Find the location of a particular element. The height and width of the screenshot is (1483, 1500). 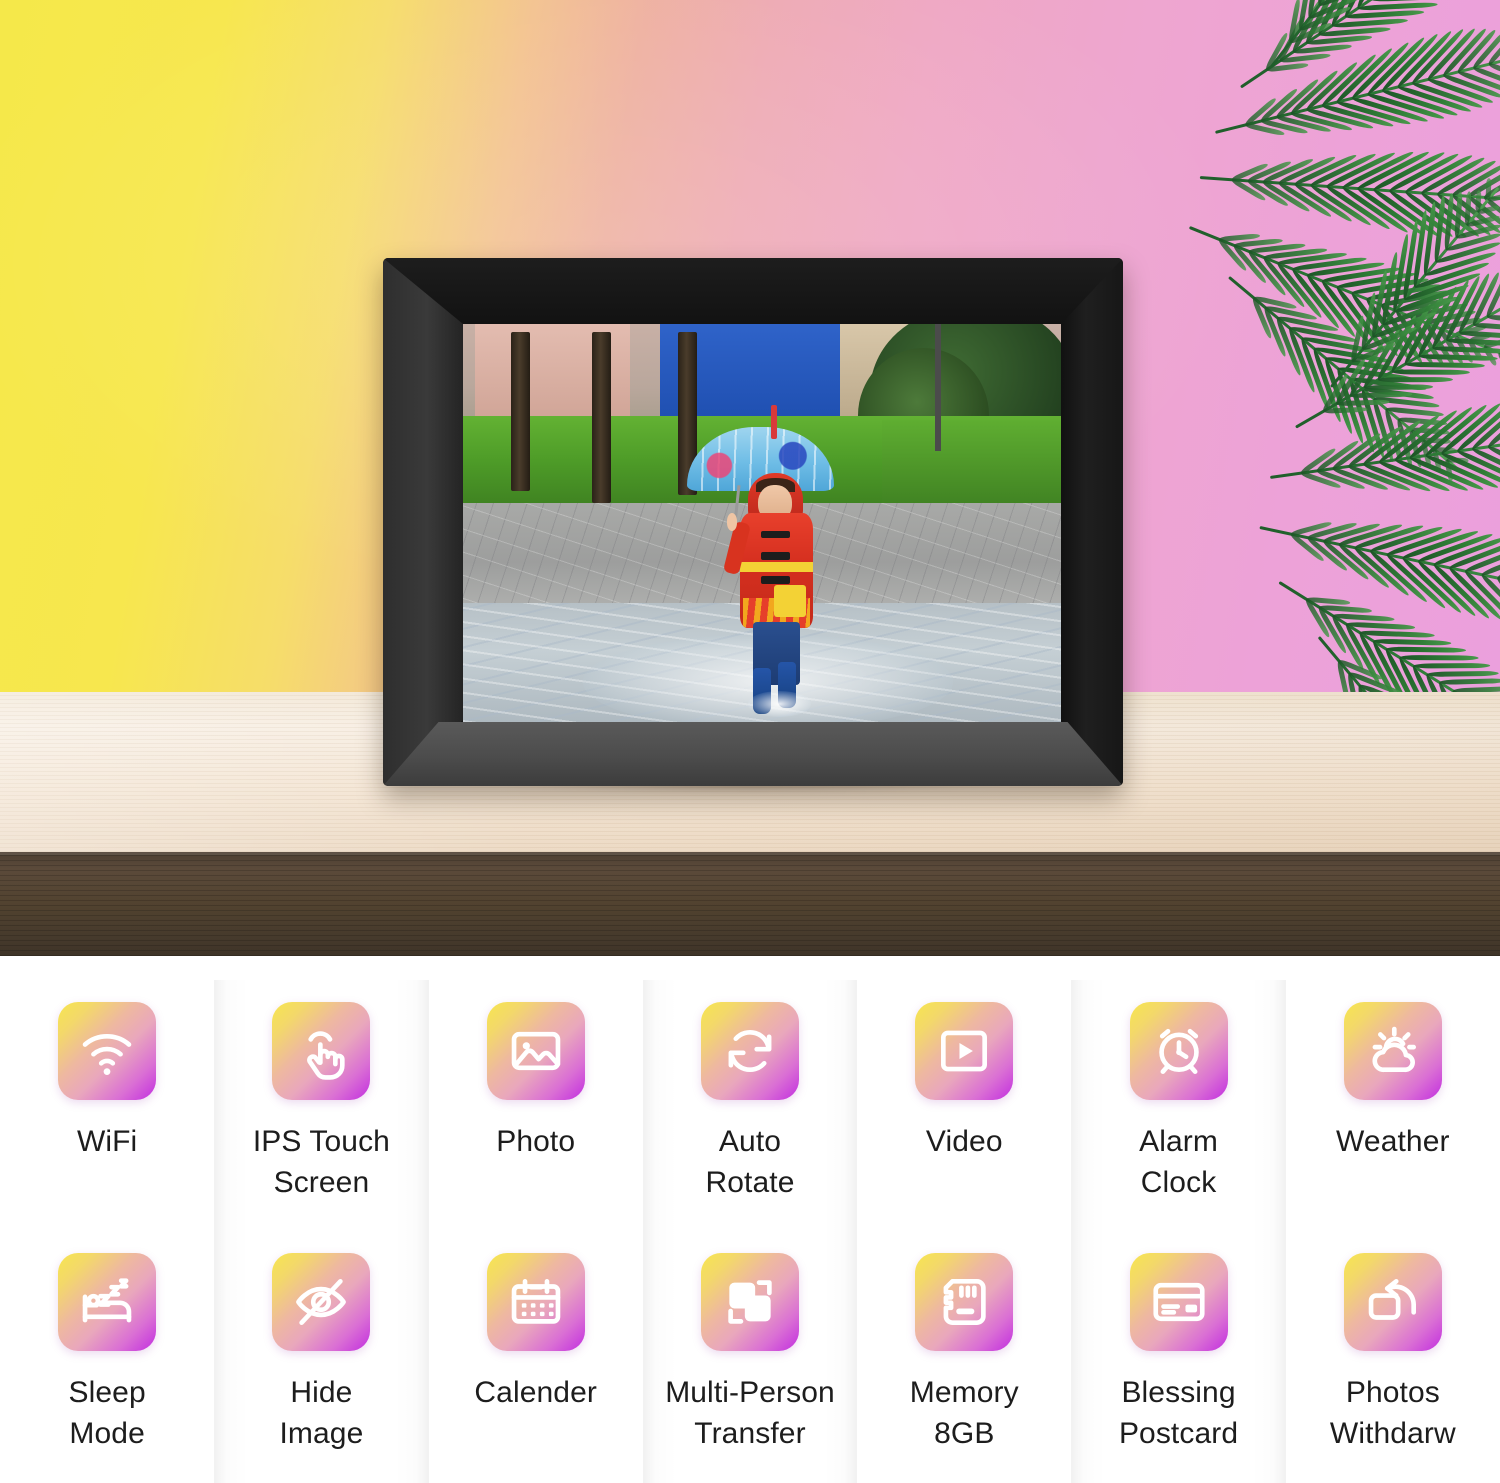

feature-label: IPS Touch Screen is located at coordinates (321, 1162).